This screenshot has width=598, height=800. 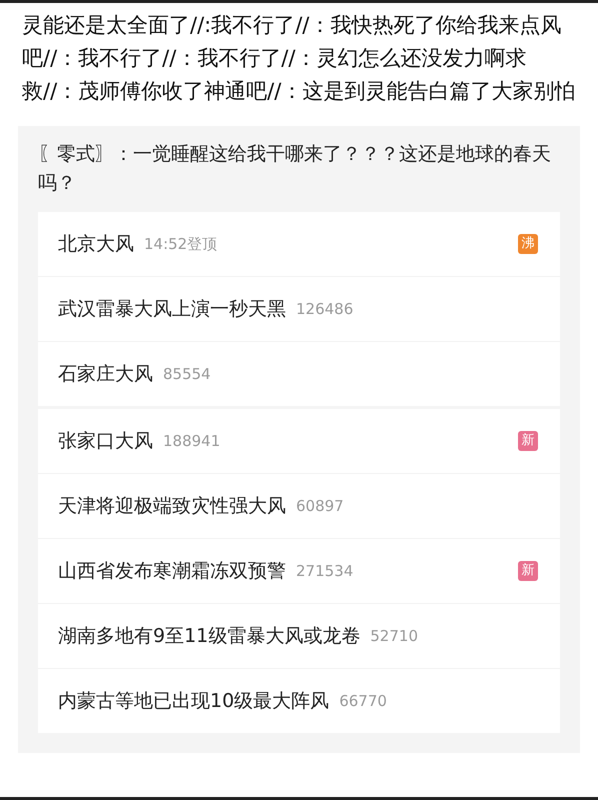 I want to click on trend-item: 内蒙古等地已出现10级最大阵风 66770, so click(x=299, y=700).